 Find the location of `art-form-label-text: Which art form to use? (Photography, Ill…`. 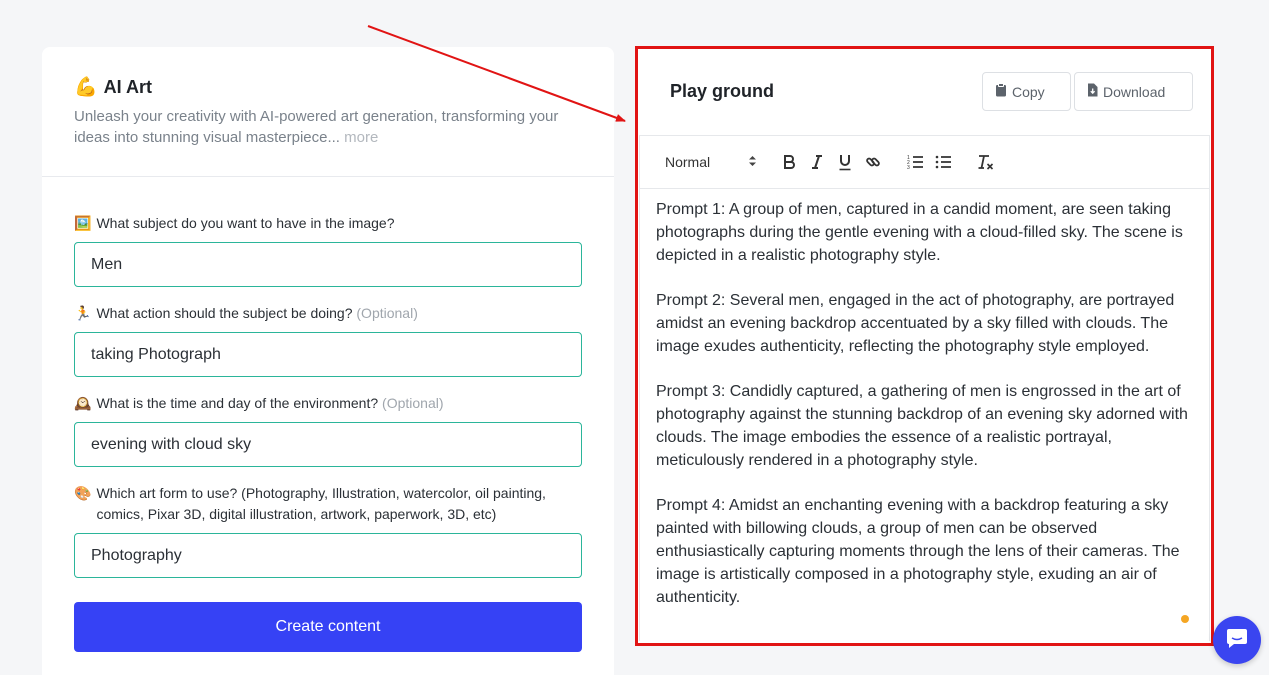

art-form-label-text: Which art form to use? (Photography, Ill… is located at coordinates (321, 503).